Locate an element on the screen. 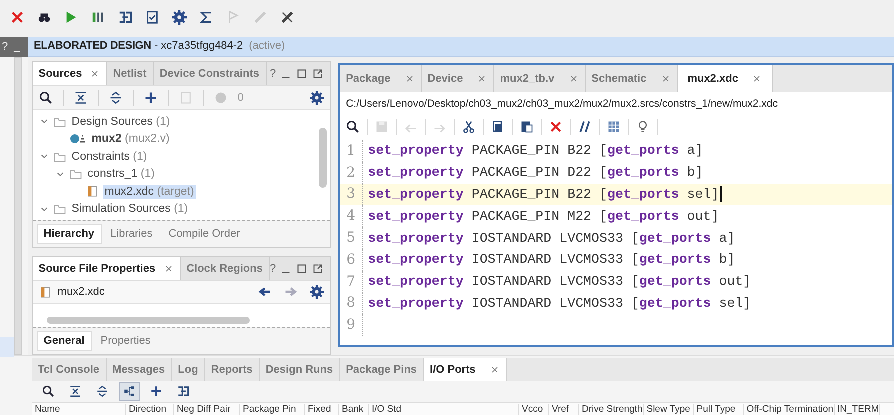  sigma-icon is located at coordinates (206, 17).